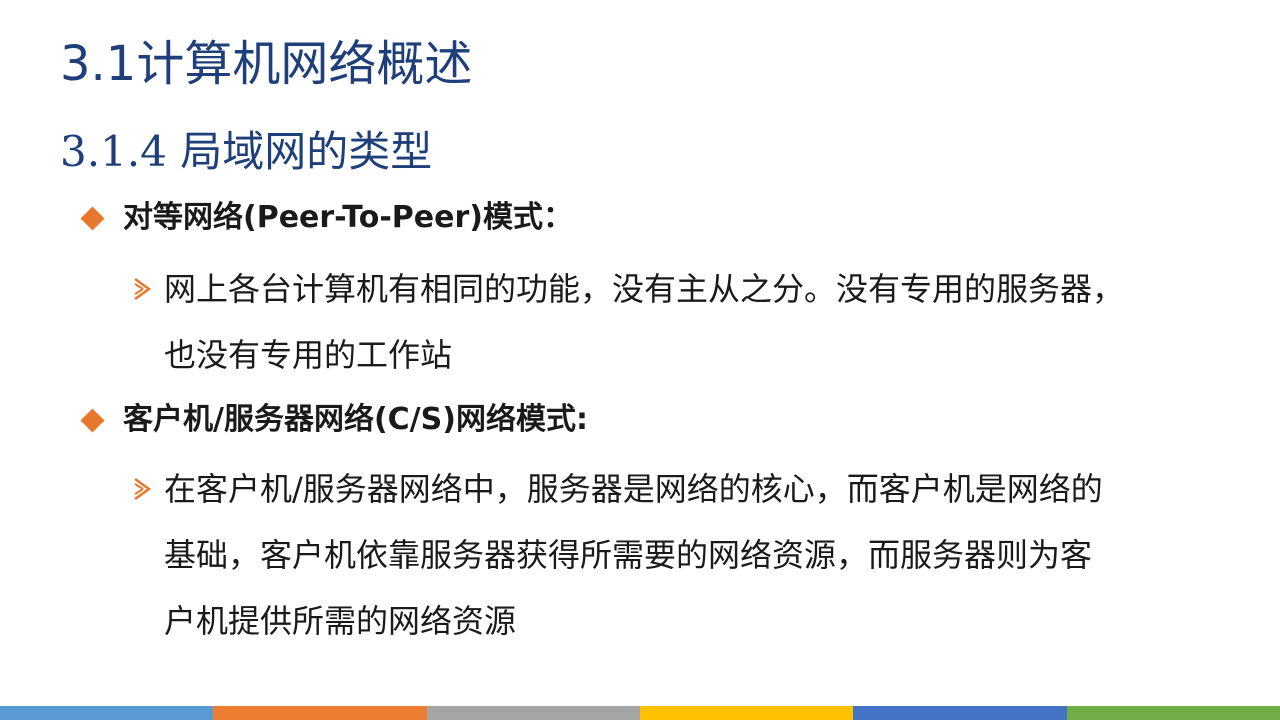 The width and height of the screenshot is (1280, 720). What do you see at coordinates (644, 289) in the screenshot?
I see `sub-bullet-text-line: 网上各台计算机有相同的功能，没有主从之分。没有专用的服务器，` at bounding box center [644, 289].